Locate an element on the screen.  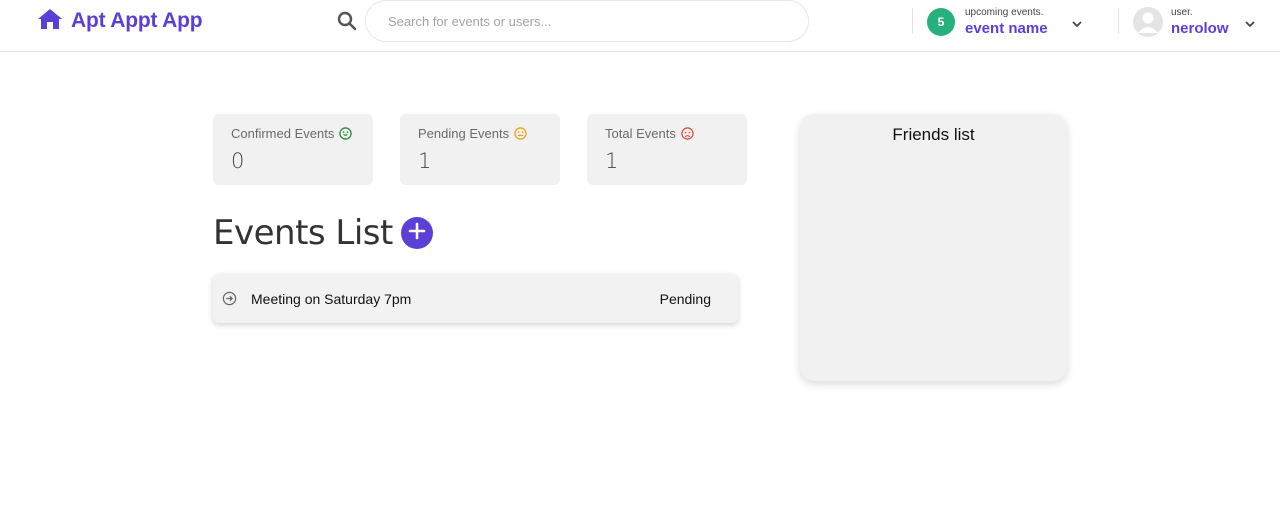
upcoming-event-name: event name is located at coordinates (1006, 28).